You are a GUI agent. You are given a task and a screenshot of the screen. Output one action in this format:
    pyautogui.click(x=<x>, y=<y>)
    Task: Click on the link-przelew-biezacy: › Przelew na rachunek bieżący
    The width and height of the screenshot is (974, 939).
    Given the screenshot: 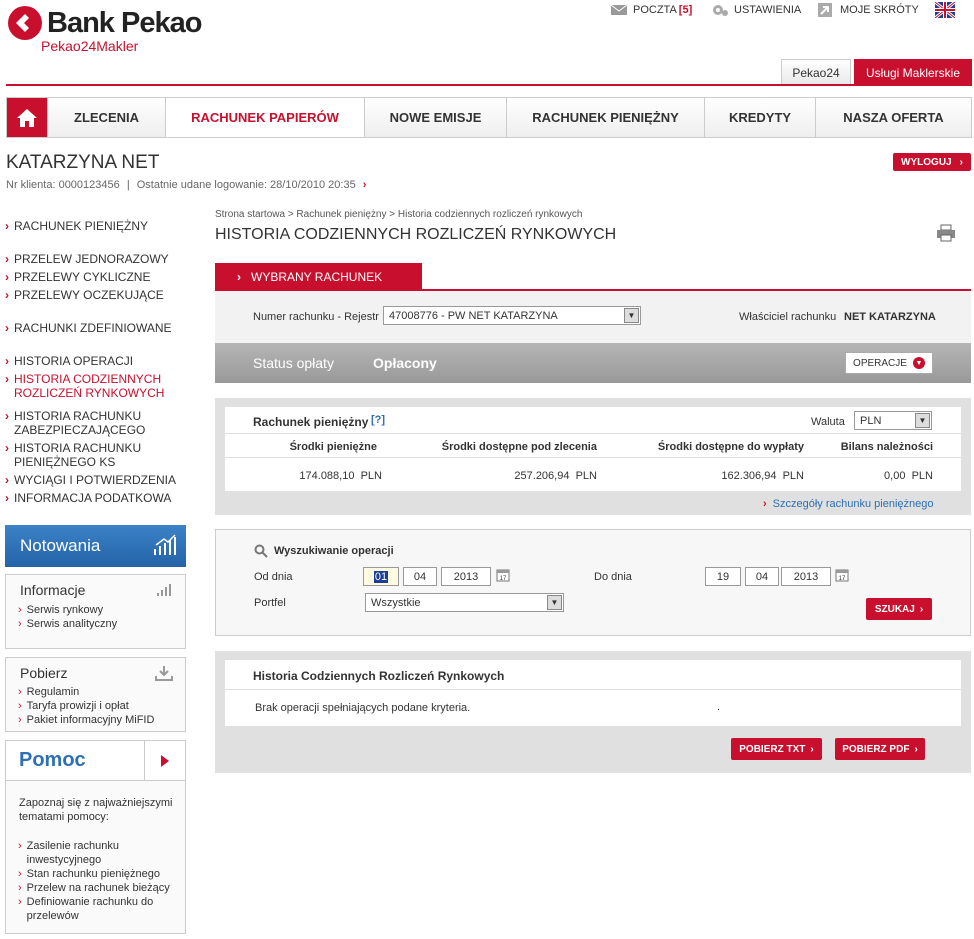 What is the action you would take?
    pyautogui.click(x=98, y=888)
    